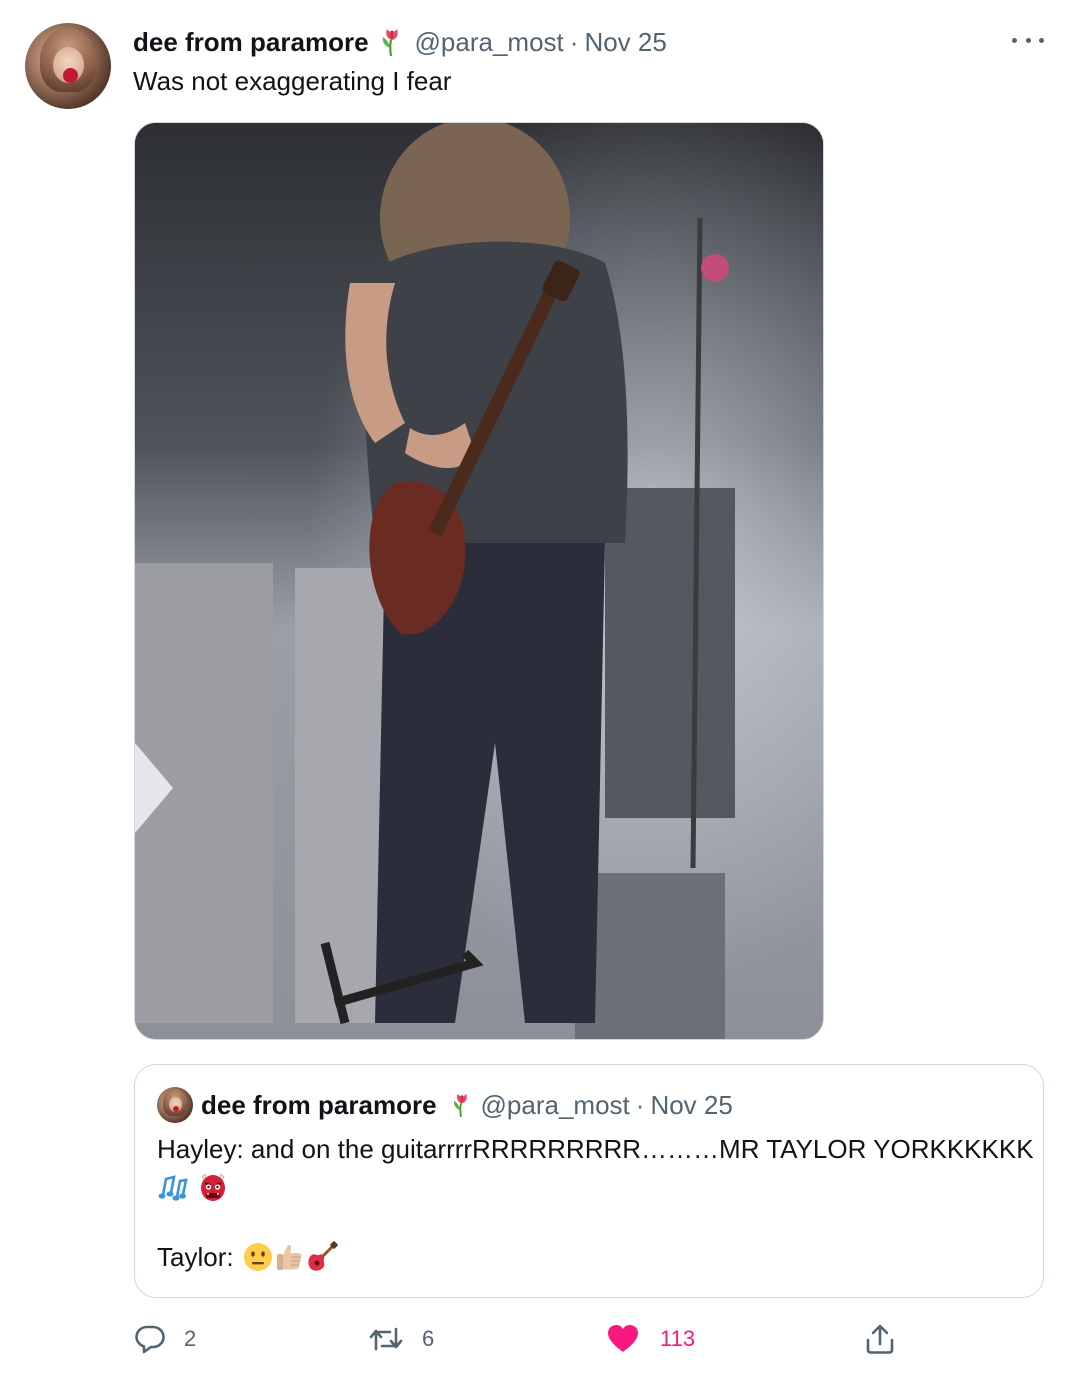 The width and height of the screenshot is (1076, 1384). What do you see at coordinates (193, 1187) in the screenshot?
I see `quoted-text-line2` at bounding box center [193, 1187].